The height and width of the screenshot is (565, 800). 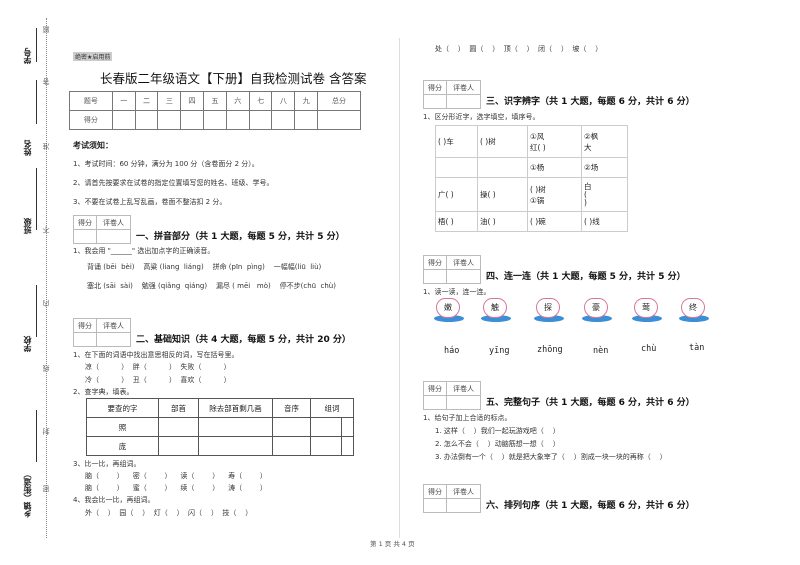 I want to click on cell: 一, so click(x=123, y=101).